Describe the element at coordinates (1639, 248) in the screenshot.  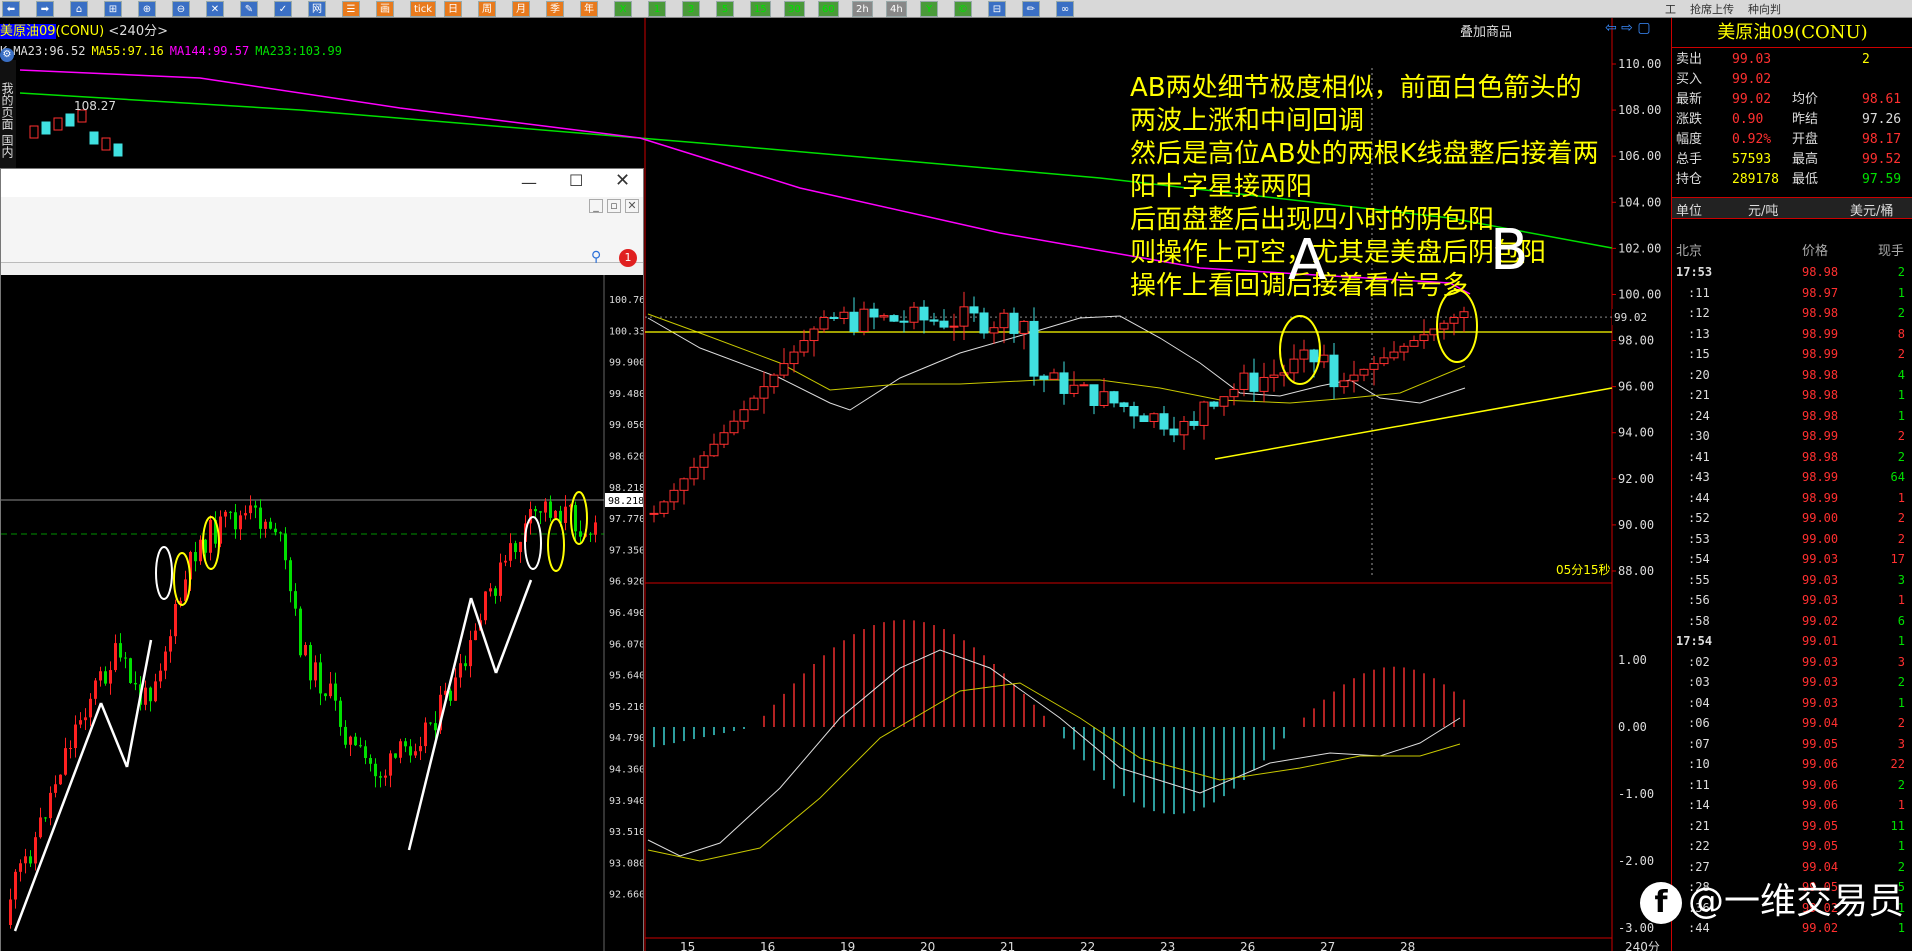
I see `price-axis-label: 102.00` at that location.